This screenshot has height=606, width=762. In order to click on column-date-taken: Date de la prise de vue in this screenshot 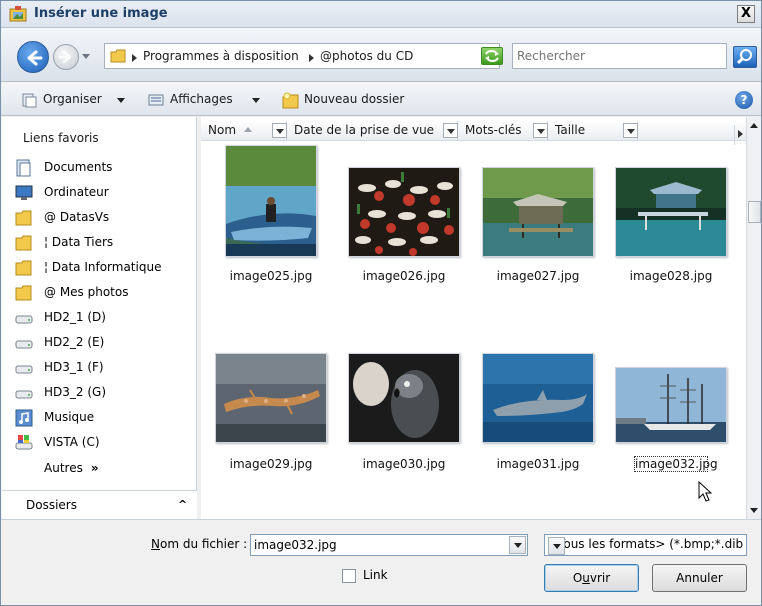, I will do `click(372, 131)`.